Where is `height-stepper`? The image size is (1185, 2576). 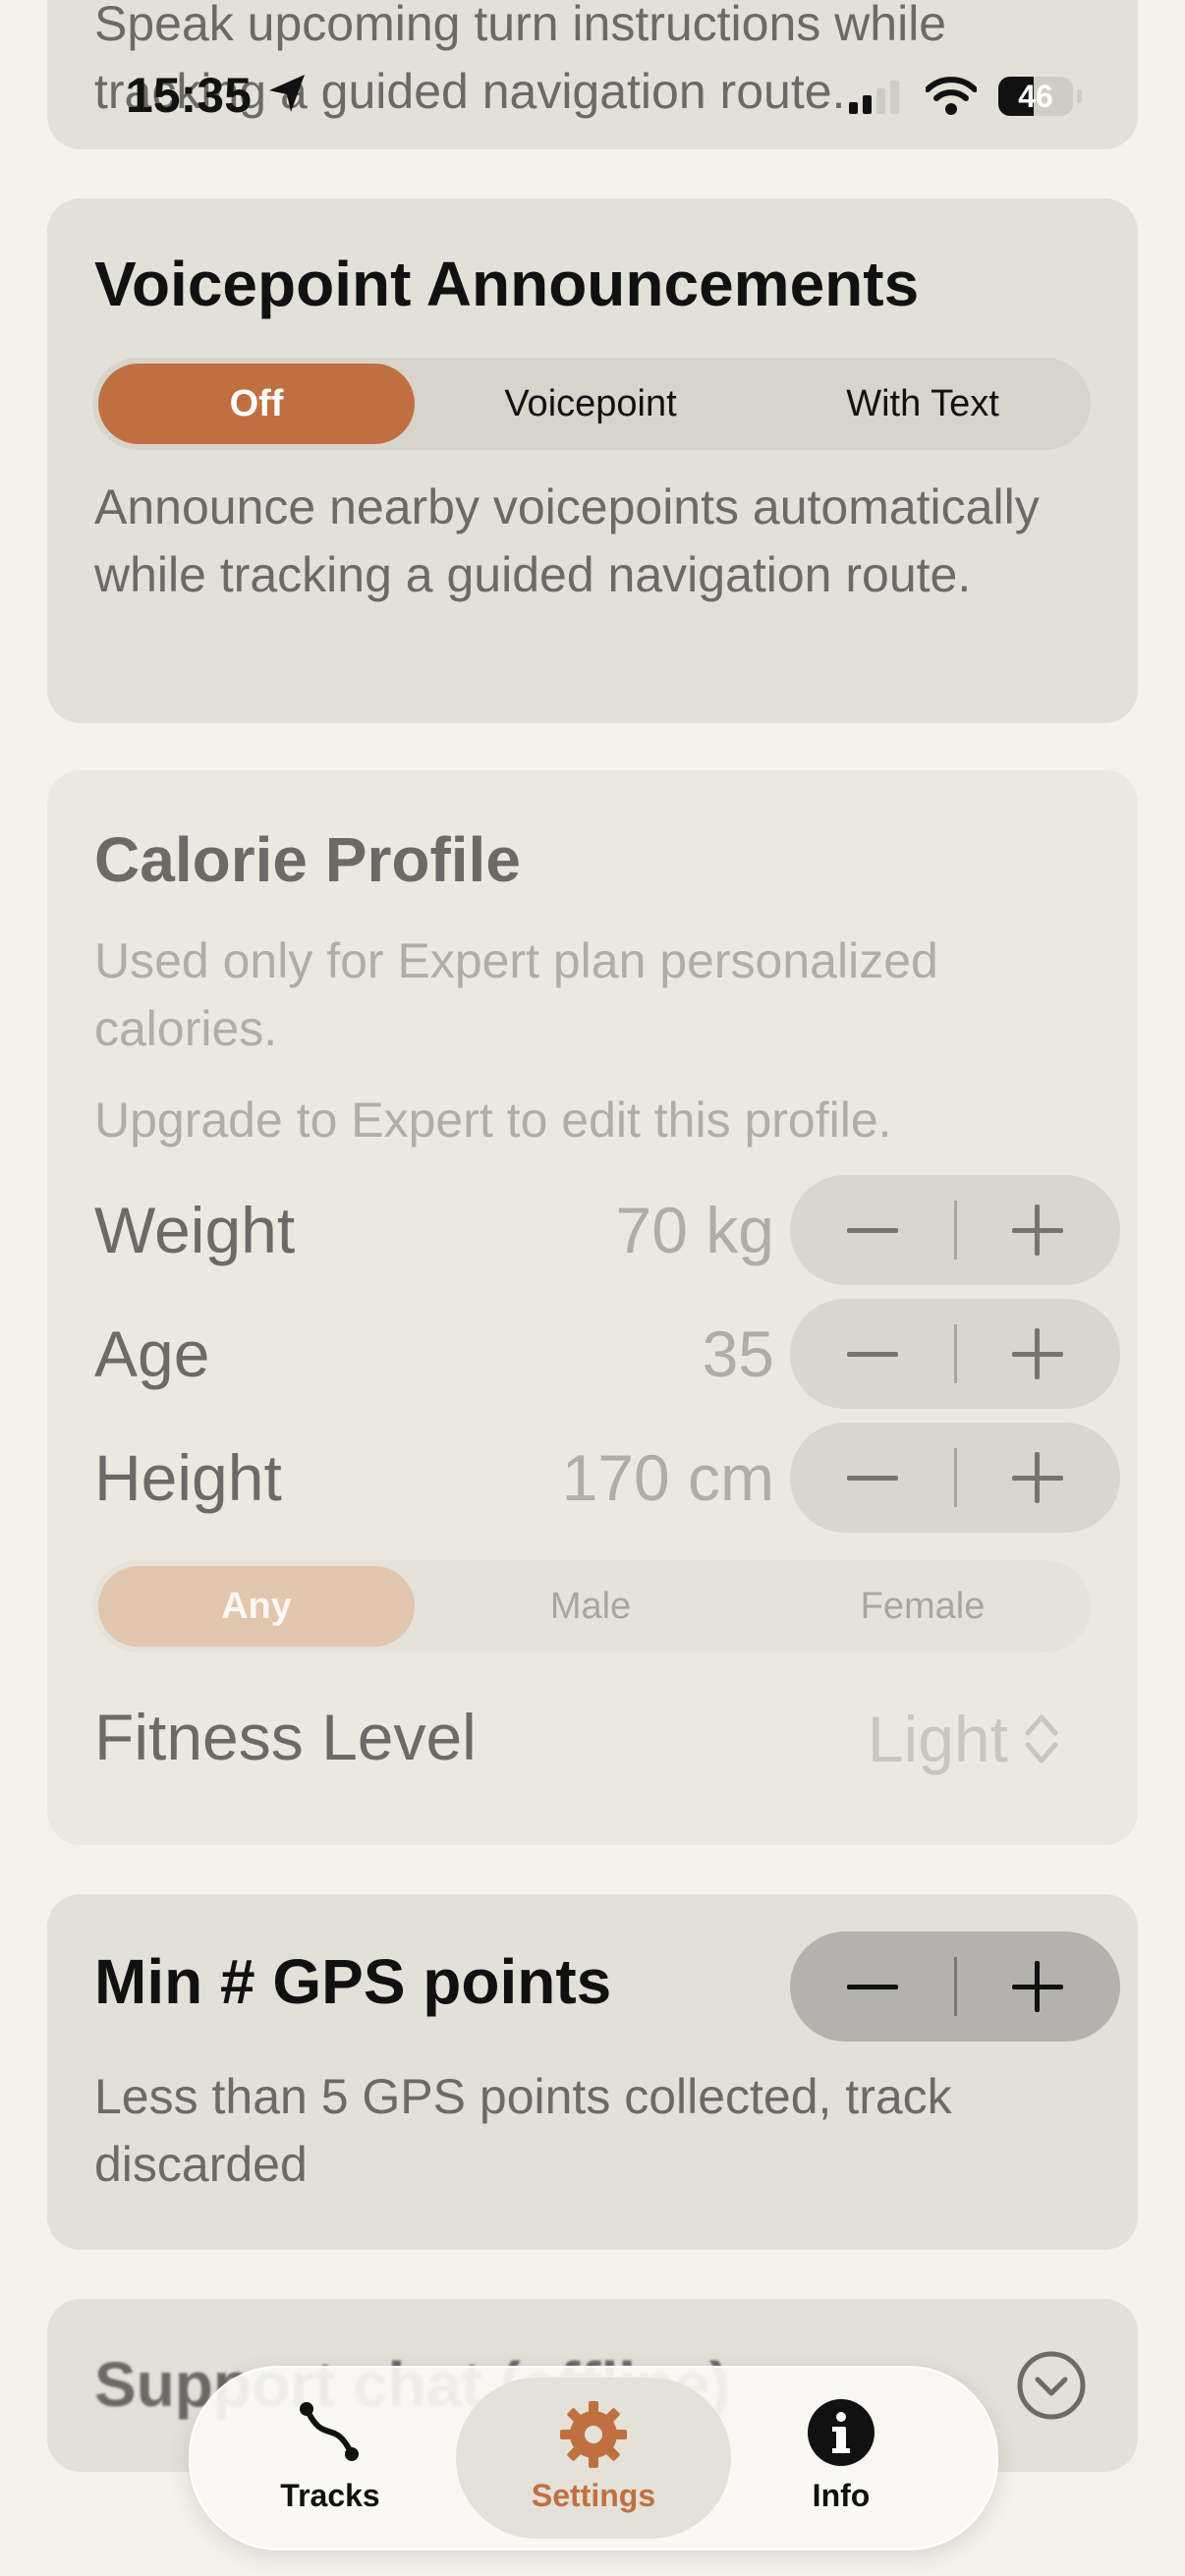 height-stepper is located at coordinates (955, 1478).